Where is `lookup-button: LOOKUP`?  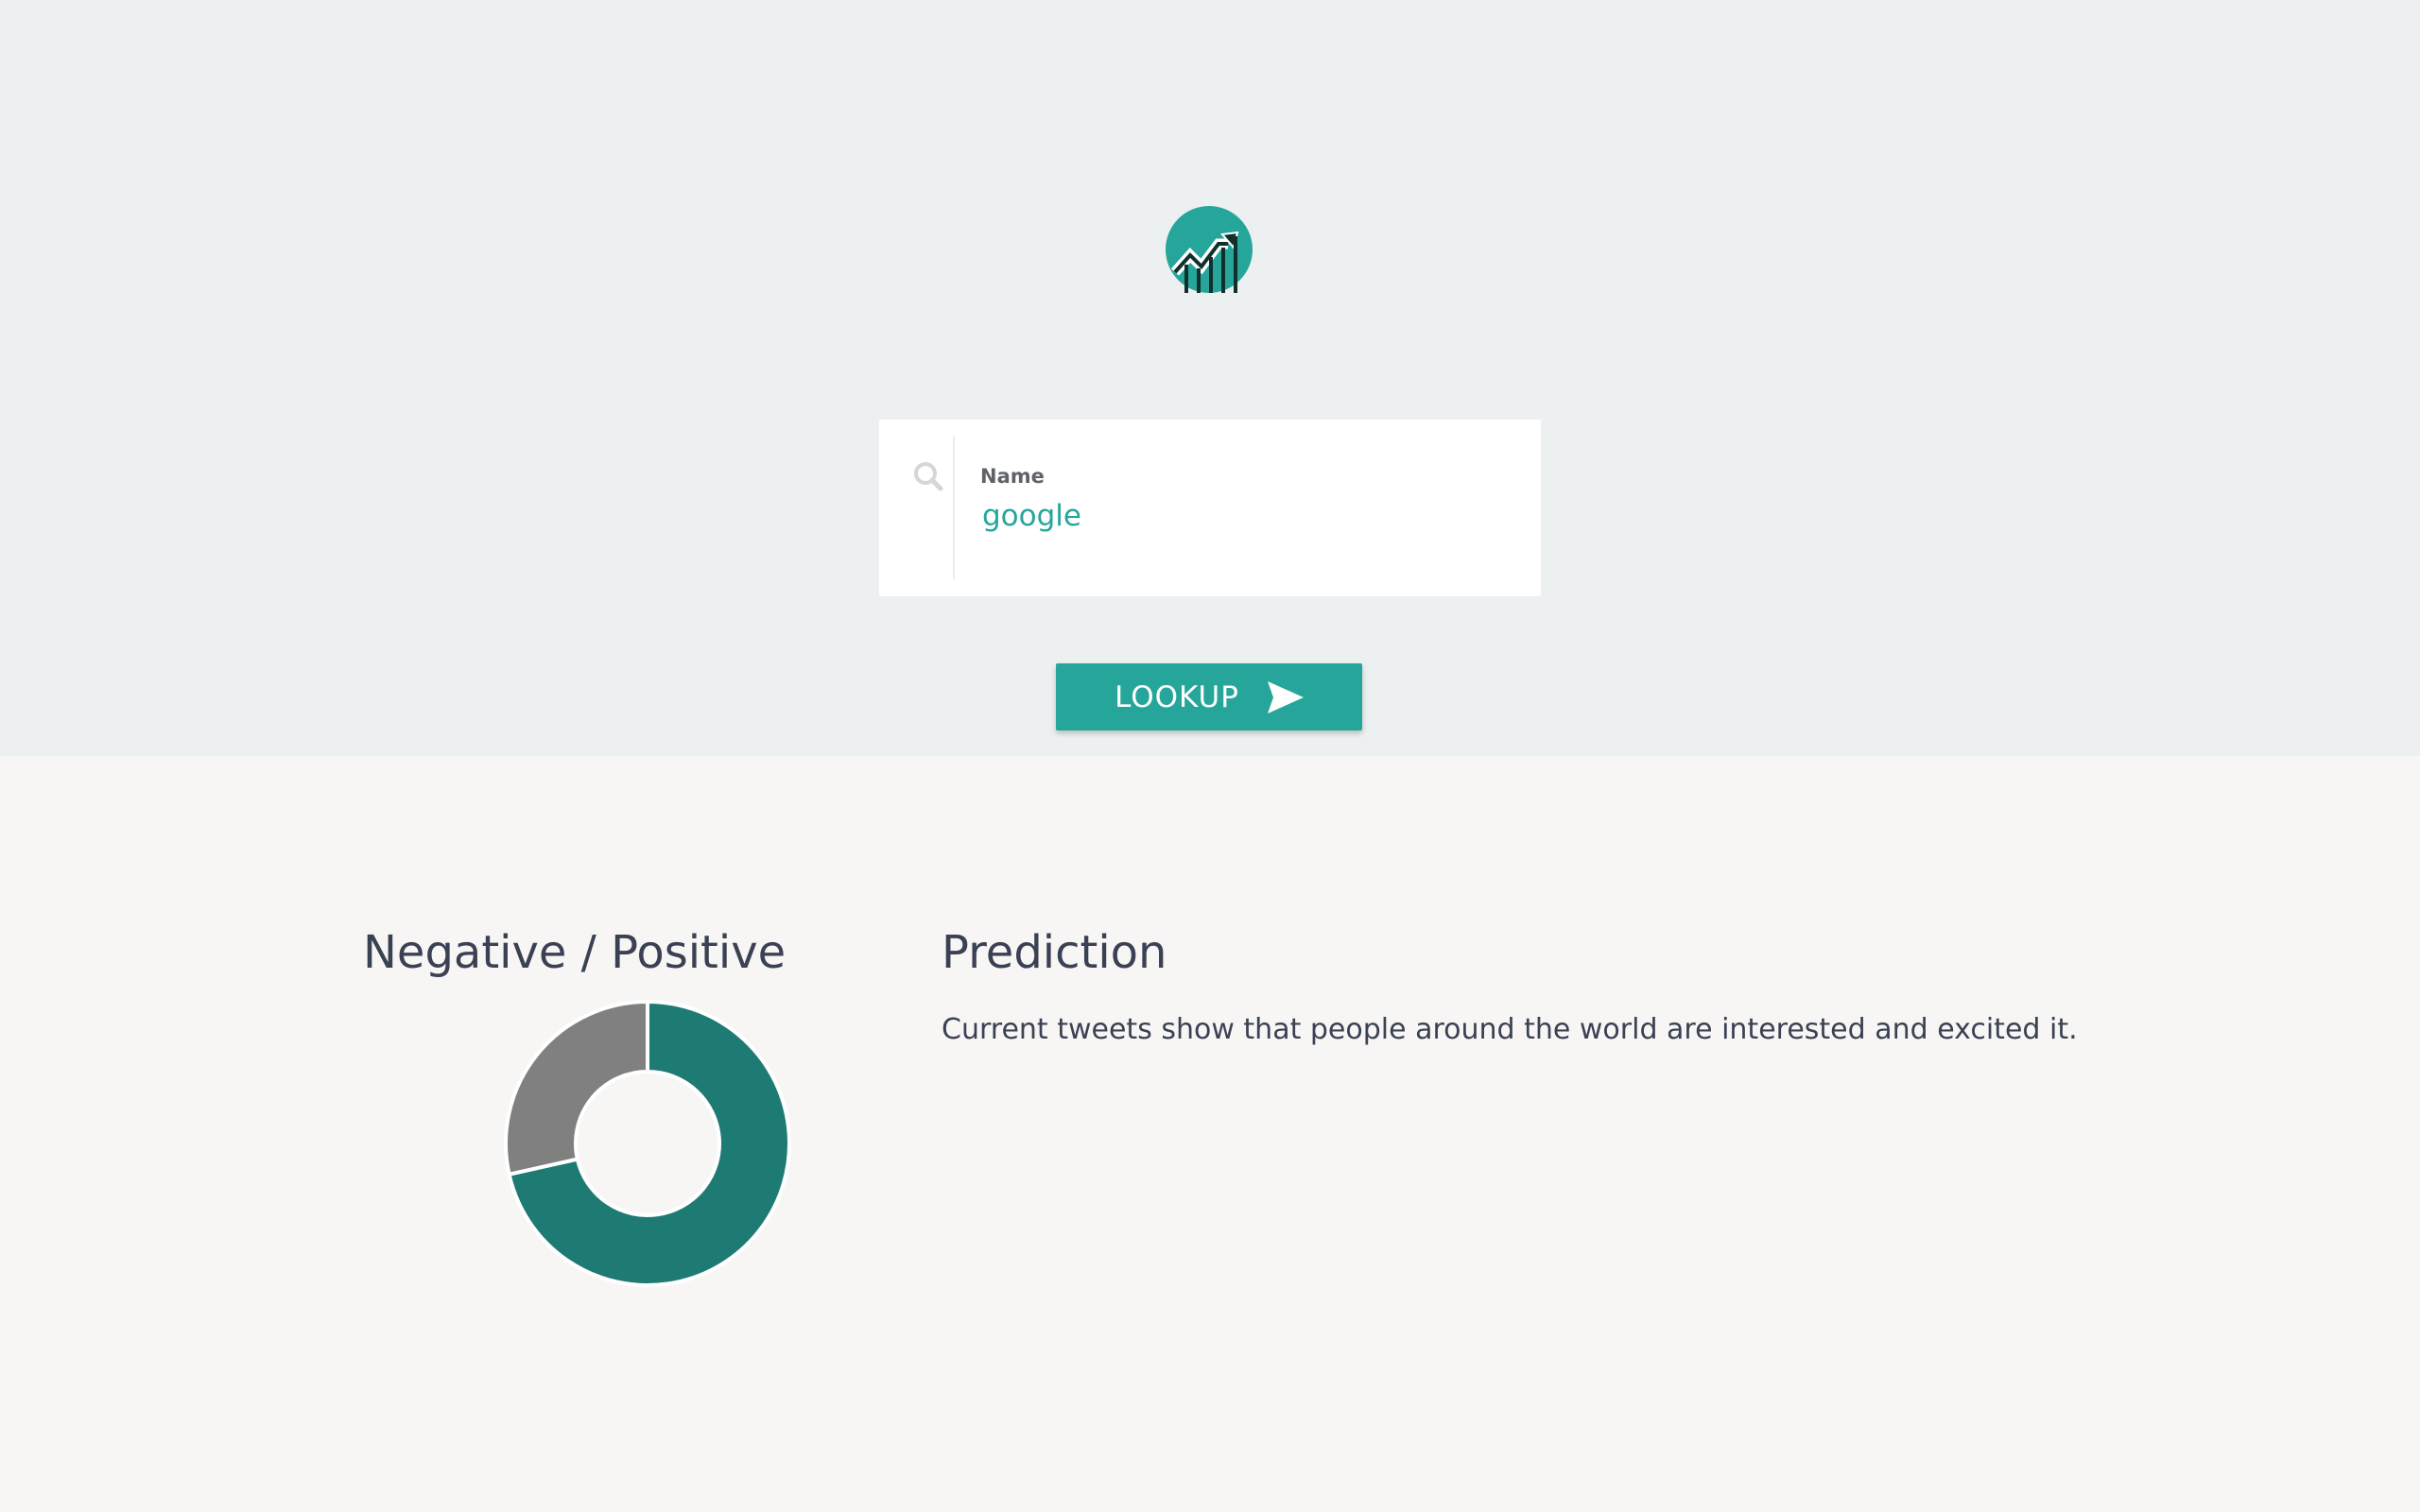 lookup-button: LOOKUP is located at coordinates (1209, 696).